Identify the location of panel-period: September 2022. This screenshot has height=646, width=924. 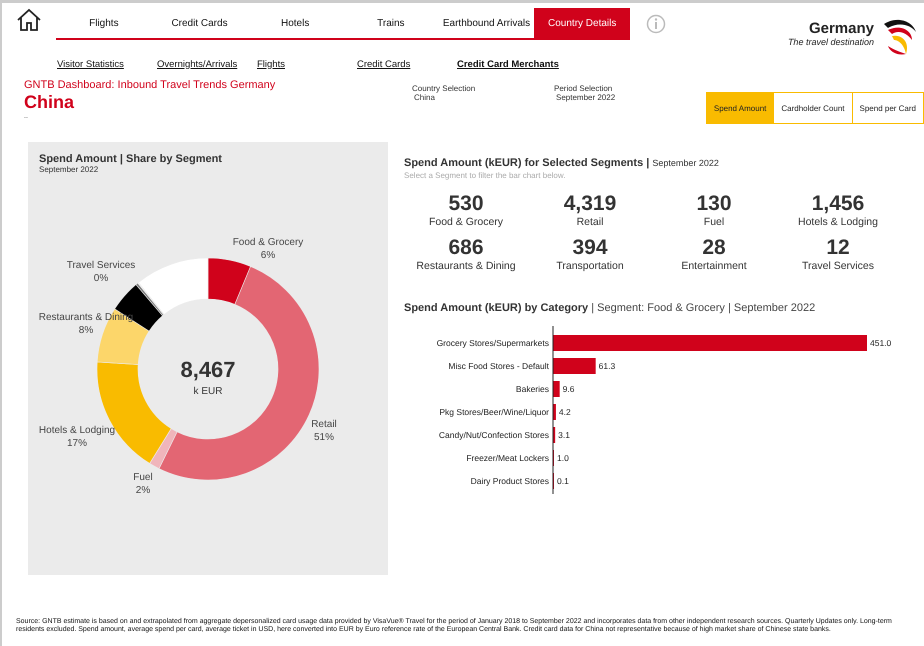
(685, 163).